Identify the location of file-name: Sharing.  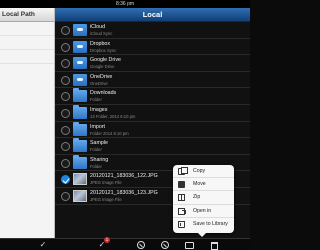
(99, 159).